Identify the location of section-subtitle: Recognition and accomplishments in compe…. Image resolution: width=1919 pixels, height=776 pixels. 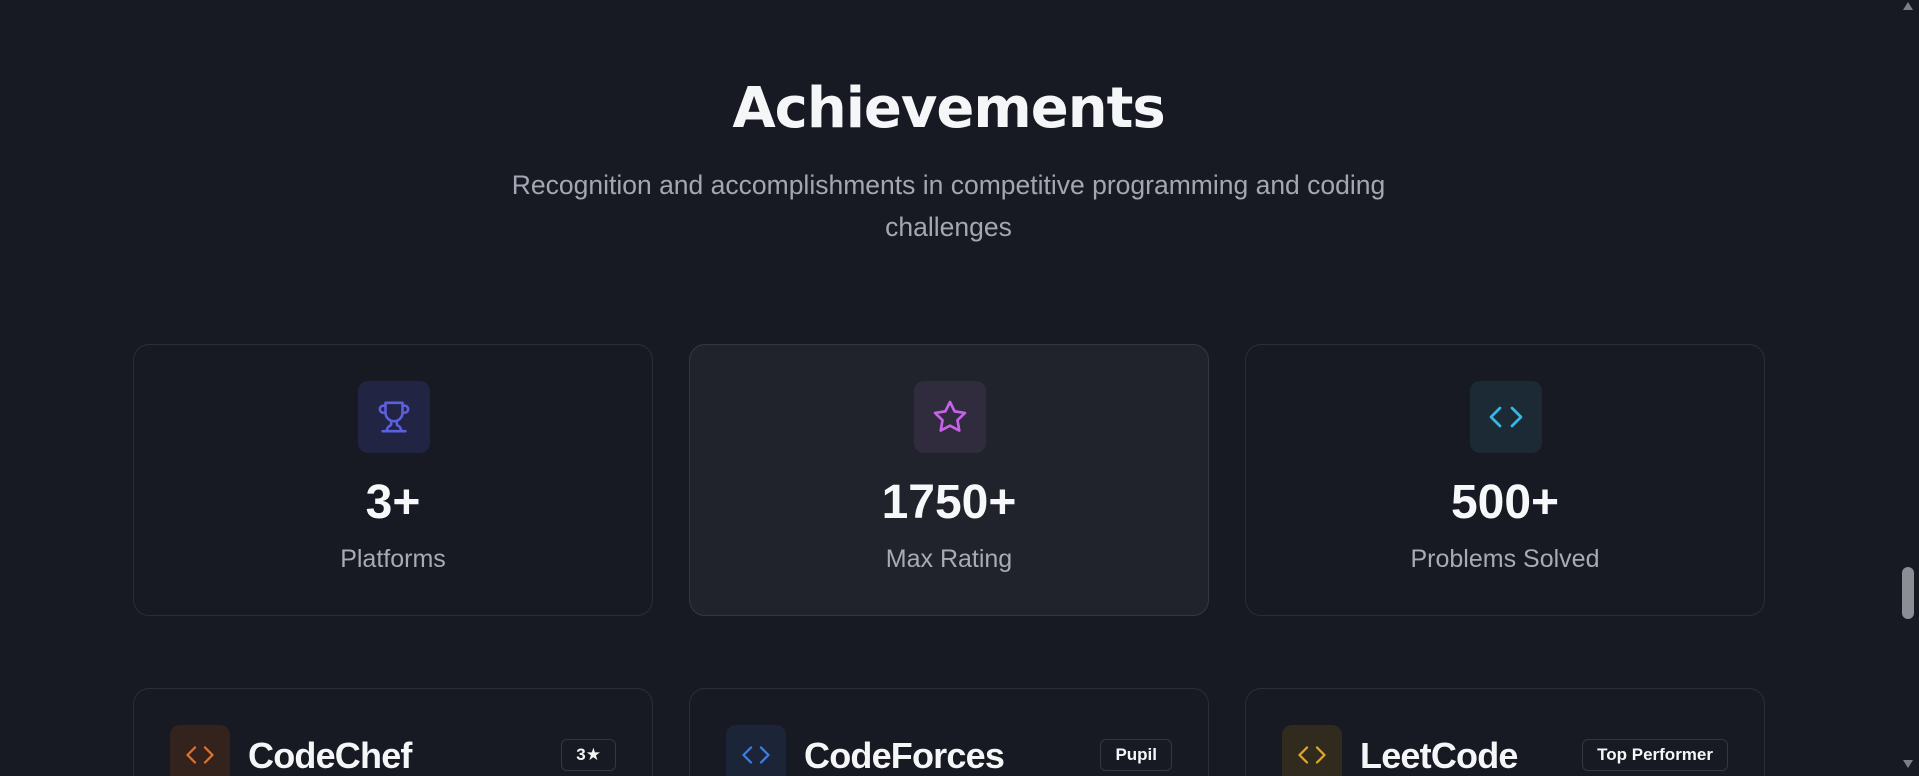
(948, 206).